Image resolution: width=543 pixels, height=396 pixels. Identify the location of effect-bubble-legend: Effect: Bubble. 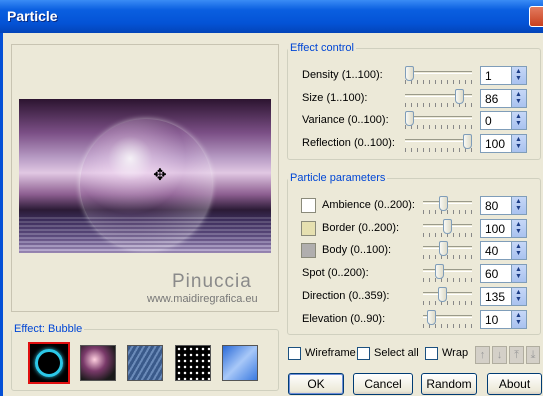
(48, 329).